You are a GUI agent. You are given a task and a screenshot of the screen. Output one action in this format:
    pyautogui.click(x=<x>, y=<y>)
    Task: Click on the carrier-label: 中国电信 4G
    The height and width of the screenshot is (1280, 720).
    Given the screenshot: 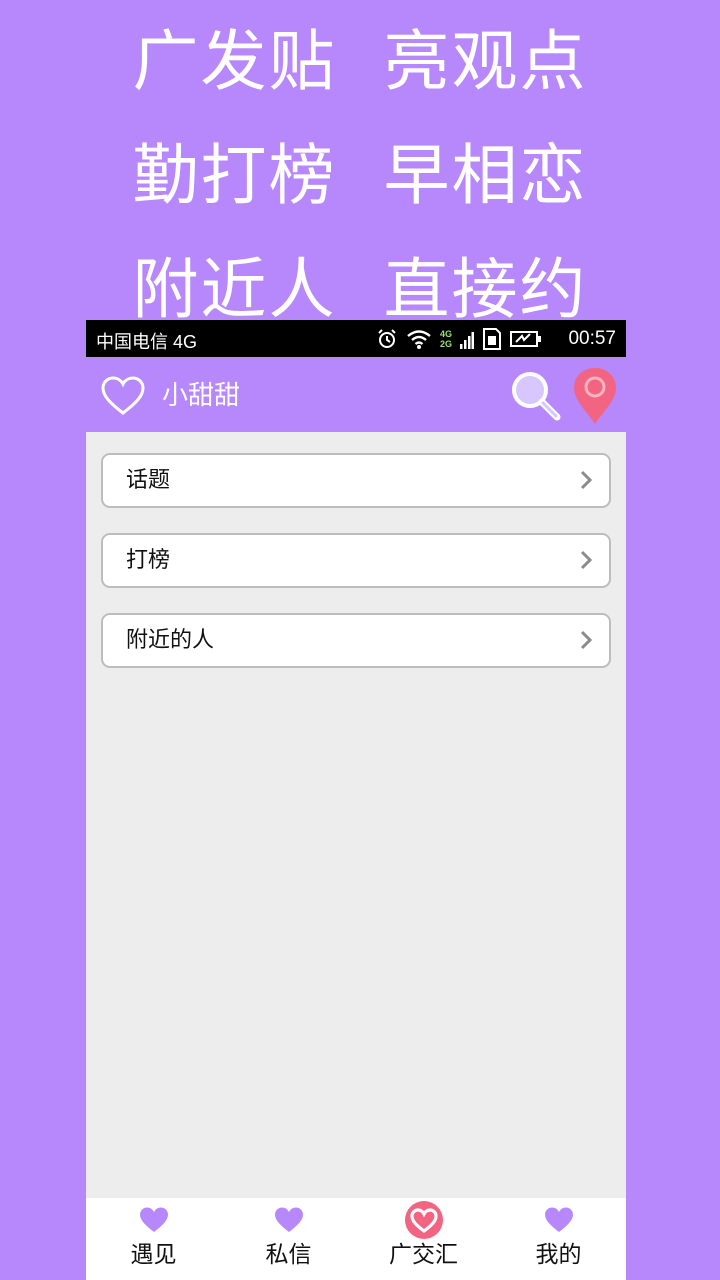 What is the action you would take?
    pyautogui.click(x=147, y=342)
    